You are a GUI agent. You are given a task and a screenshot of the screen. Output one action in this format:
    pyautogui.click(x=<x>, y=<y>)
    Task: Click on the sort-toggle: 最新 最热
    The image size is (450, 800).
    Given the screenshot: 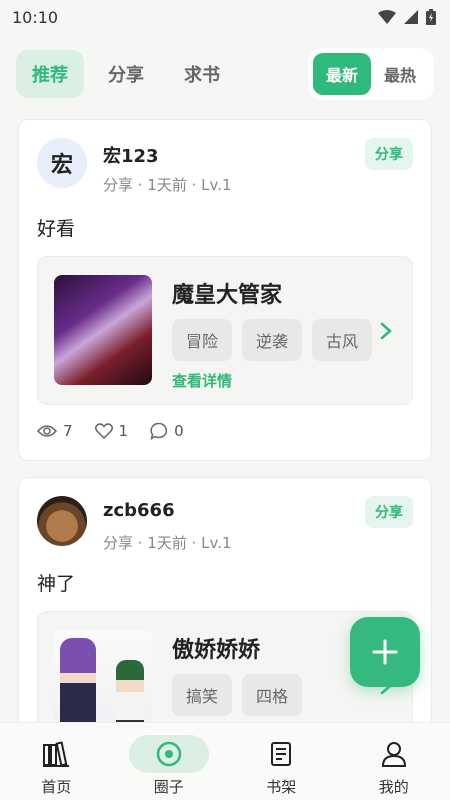 What is the action you would take?
    pyautogui.click(x=371, y=74)
    